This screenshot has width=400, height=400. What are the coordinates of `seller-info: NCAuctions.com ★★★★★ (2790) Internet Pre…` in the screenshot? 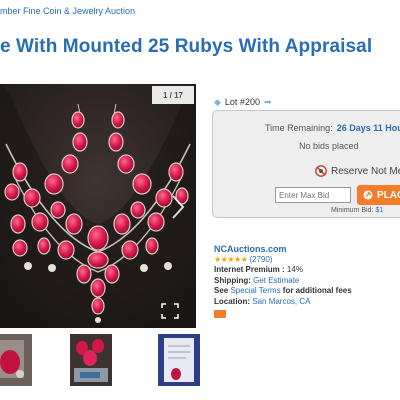 It's located at (283, 283).